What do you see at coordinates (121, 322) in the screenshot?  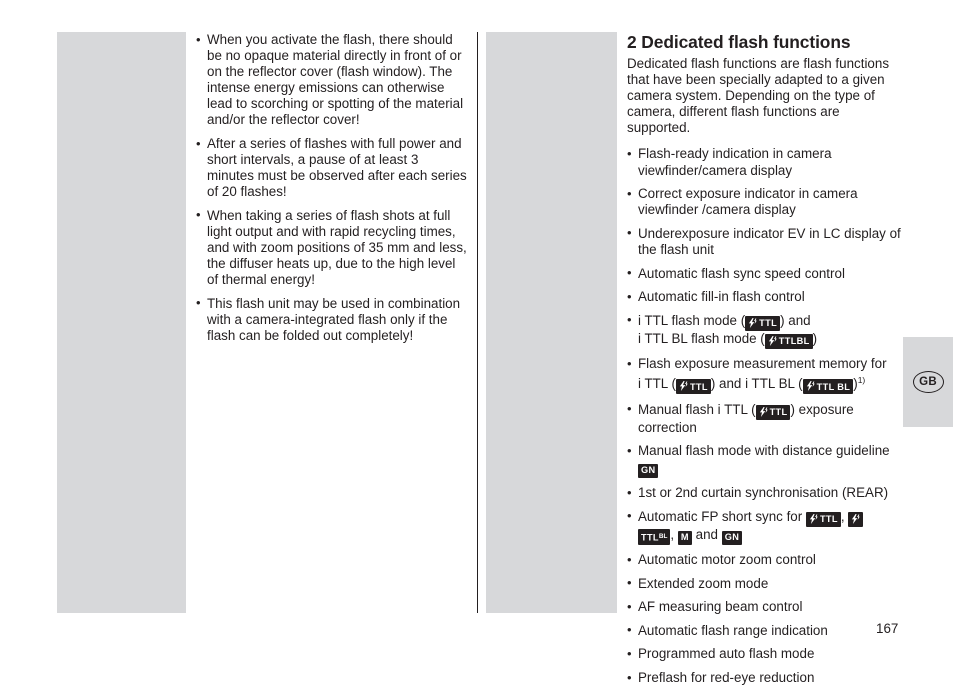 I see `left-margin-grey-block` at bounding box center [121, 322].